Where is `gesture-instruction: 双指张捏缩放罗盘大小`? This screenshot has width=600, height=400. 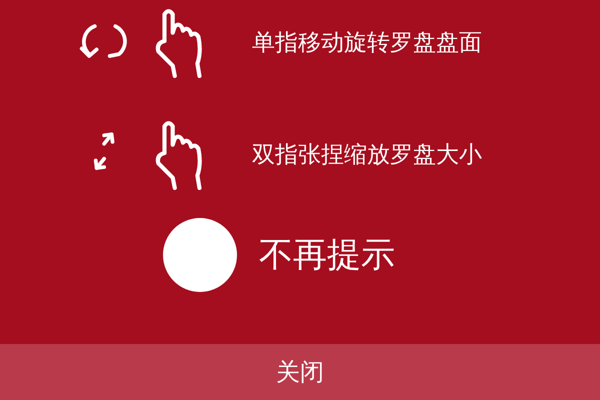 gesture-instruction: 双指张捏缩放罗盘大小 is located at coordinates (367, 155).